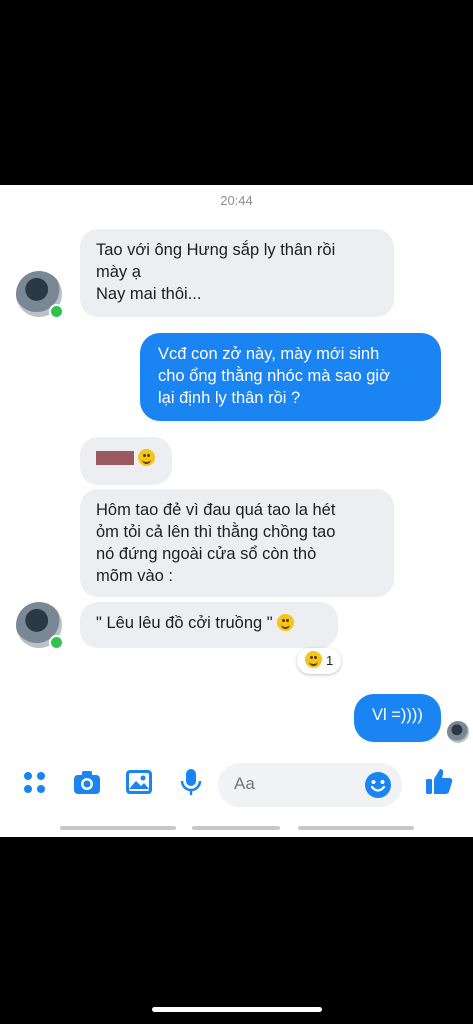  Describe the element at coordinates (139, 782) in the screenshot. I see `gallery-icon` at that location.